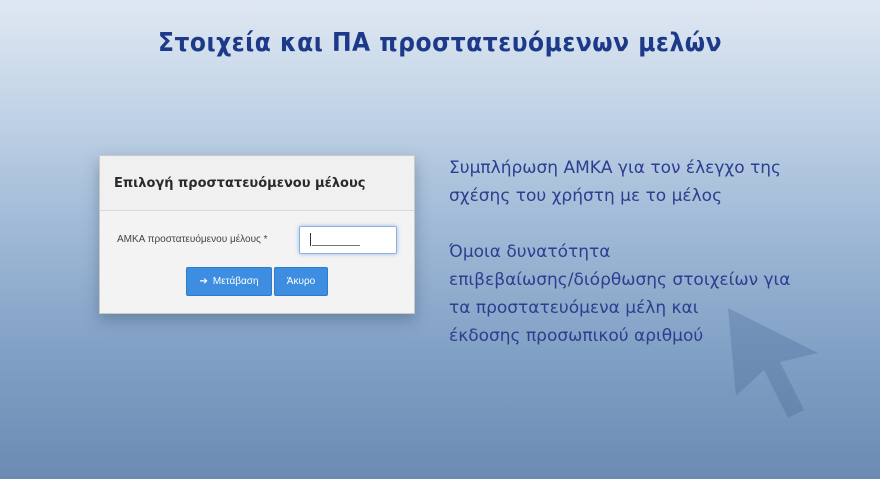 This screenshot has width=880, height=479. I want to click on input-underline, so click(336, 245).